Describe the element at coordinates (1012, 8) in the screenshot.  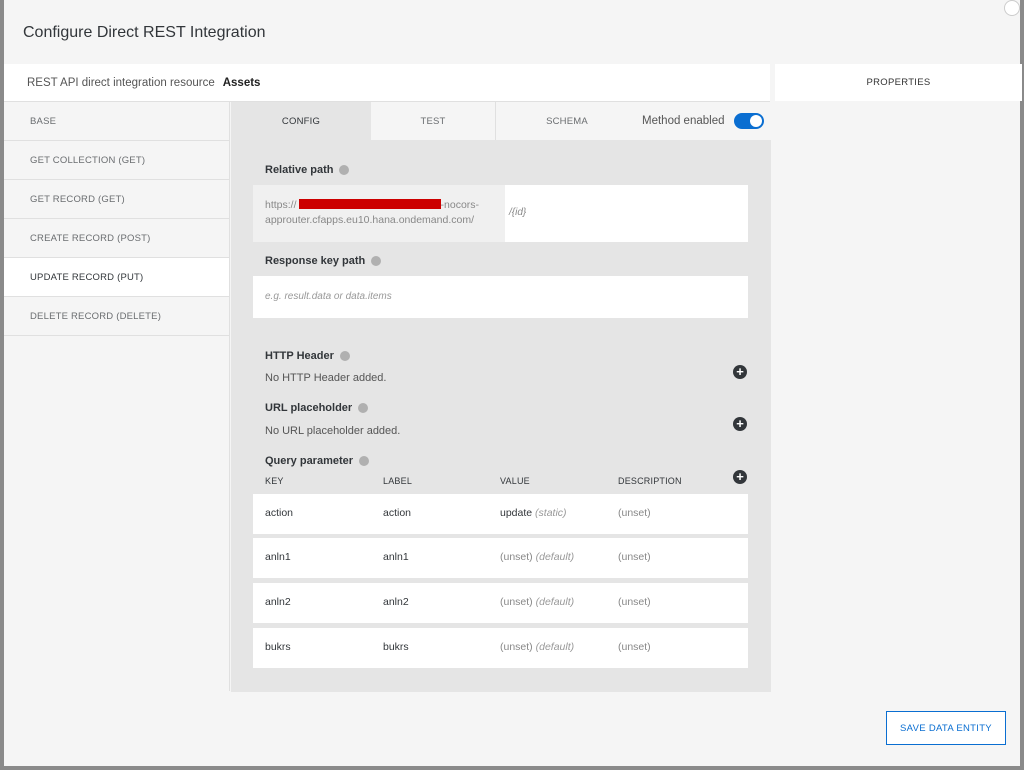
I see `close-icon` at that location.